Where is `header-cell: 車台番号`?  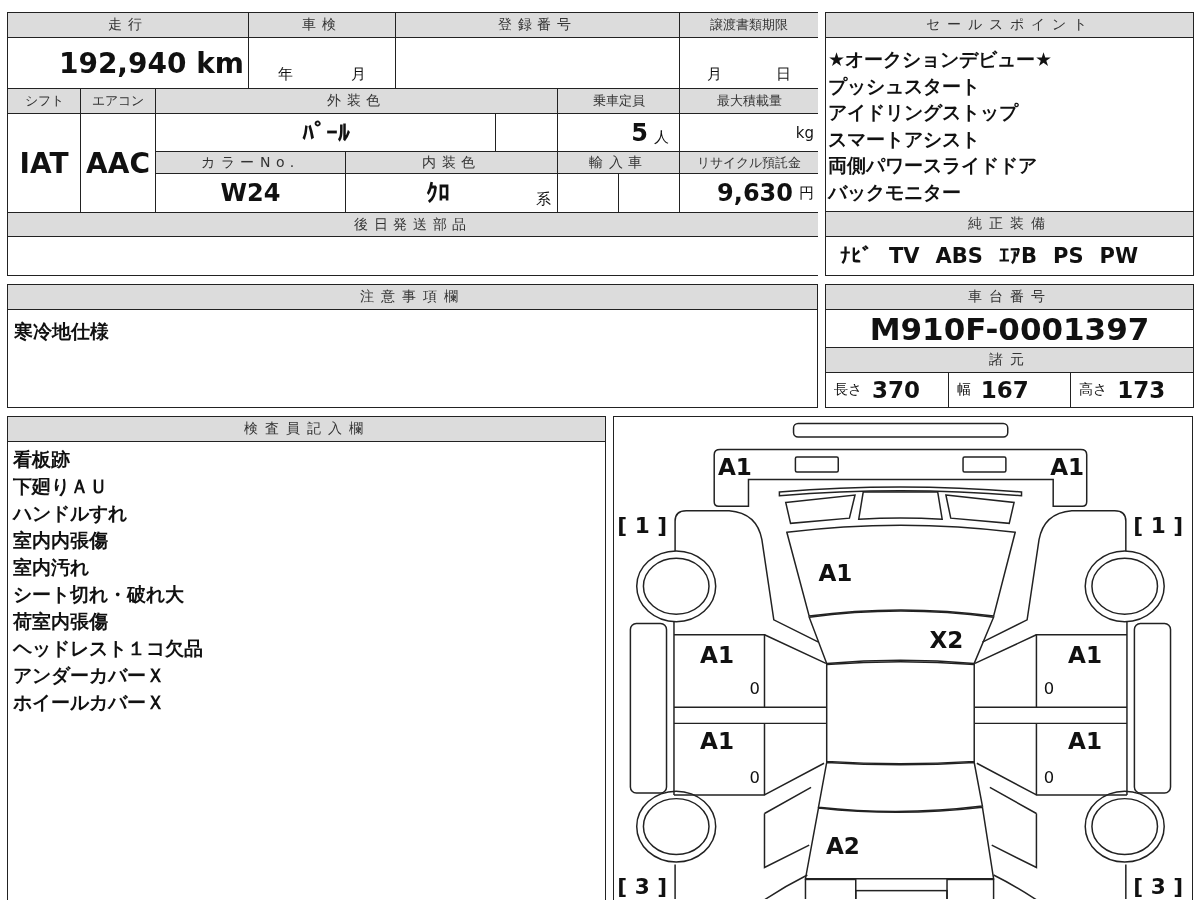 header-cell: 車台番号 is located at coordinates (1009, 297).